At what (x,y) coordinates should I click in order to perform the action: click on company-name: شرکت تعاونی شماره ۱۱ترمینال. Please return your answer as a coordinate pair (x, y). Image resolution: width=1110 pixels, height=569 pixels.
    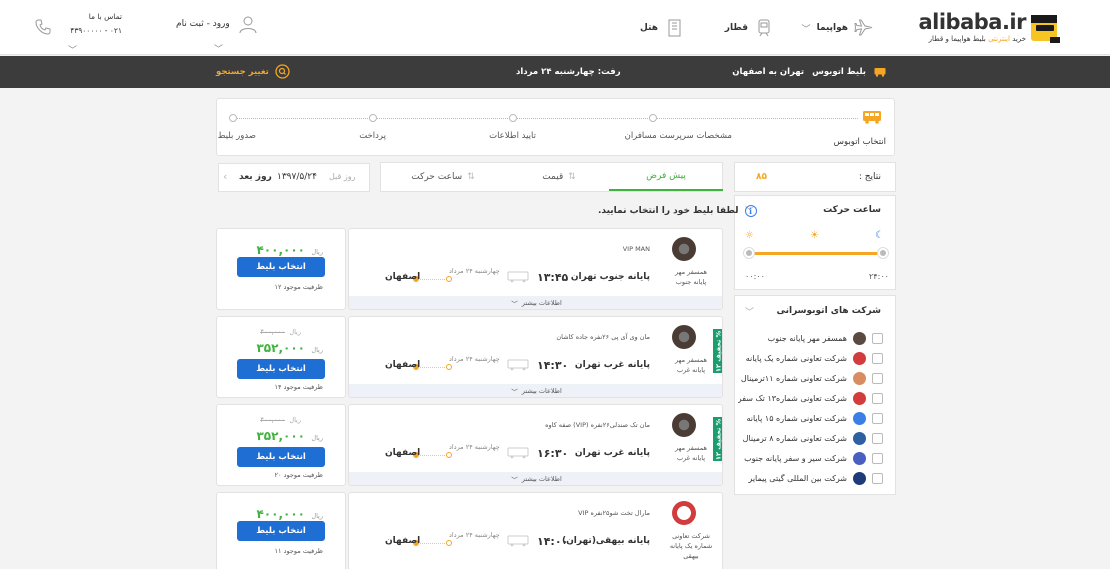
    Looking at the image, I should click on (793, 378).